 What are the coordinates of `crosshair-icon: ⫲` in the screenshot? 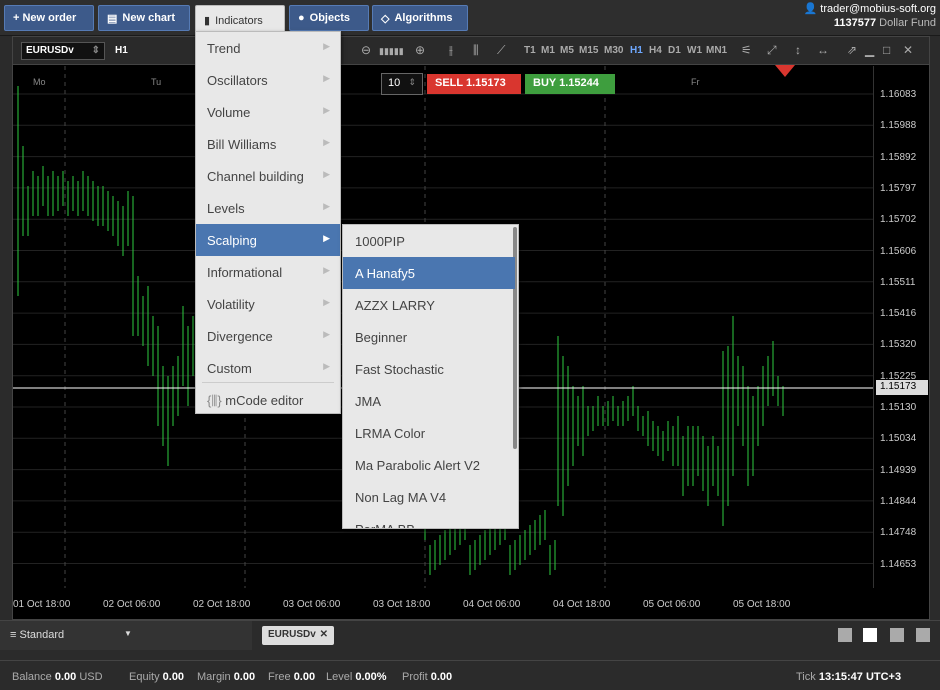 It's located at (451, 50).